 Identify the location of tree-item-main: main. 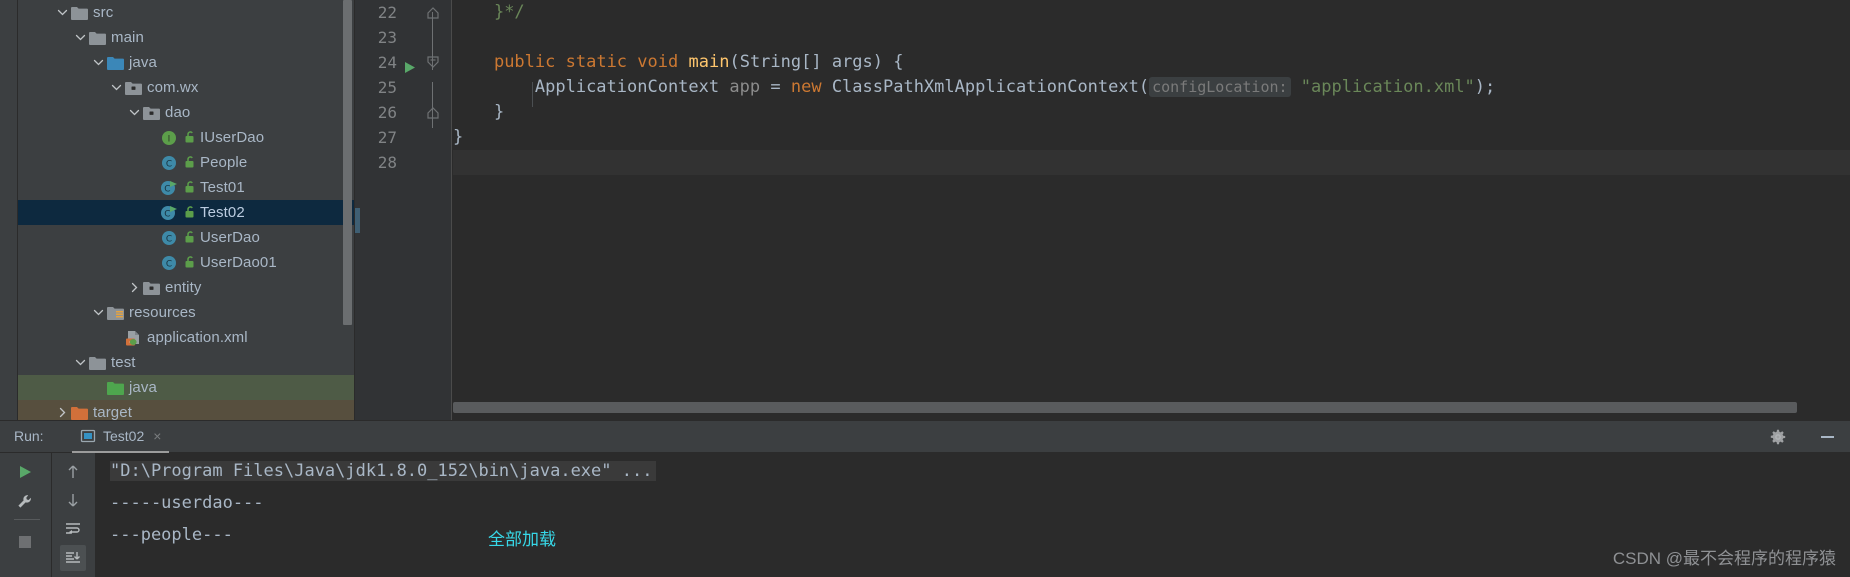
(186, 37).